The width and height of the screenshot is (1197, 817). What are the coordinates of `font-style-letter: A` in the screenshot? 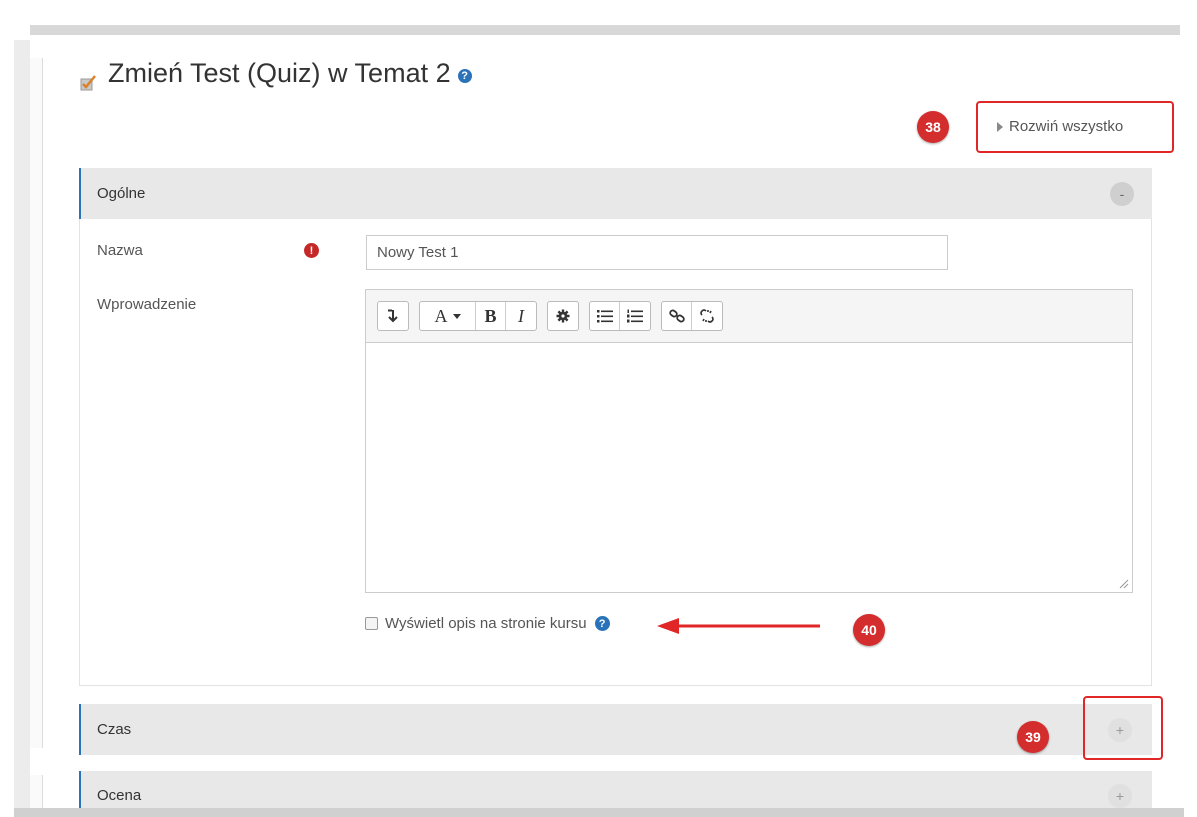 It's located at (441, 315).